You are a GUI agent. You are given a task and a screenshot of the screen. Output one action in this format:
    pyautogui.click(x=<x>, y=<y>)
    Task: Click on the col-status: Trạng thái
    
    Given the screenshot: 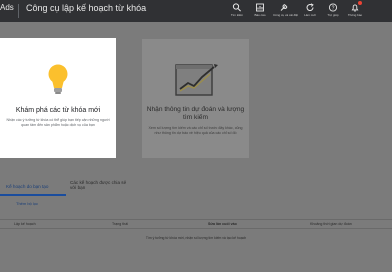 What is the action you would take?
    pyautogui.click(x=120, y=224)
    